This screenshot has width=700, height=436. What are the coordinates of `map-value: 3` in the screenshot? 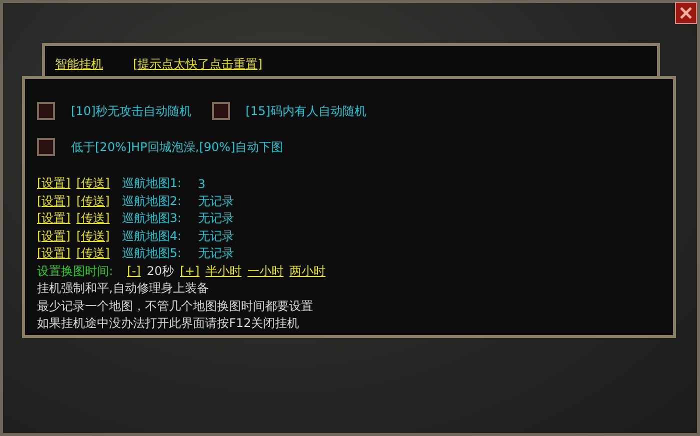 It's located at (202, 183).